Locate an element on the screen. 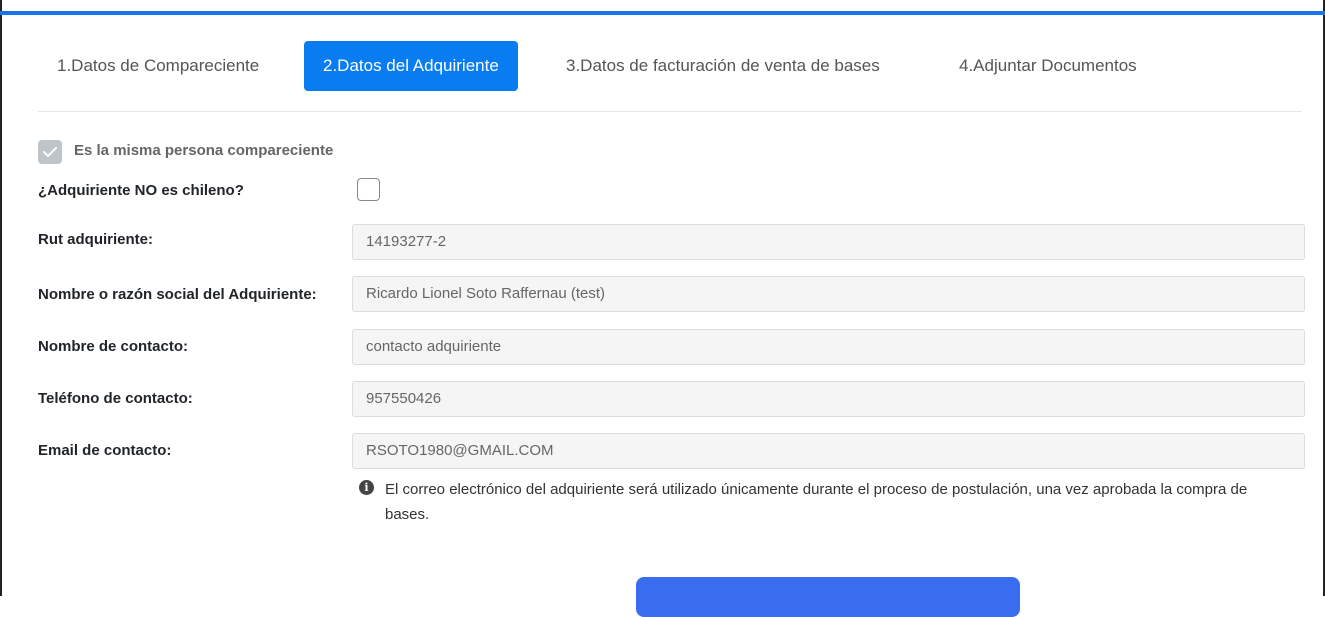 The image size is (1325, 617). name-field: Ricardo Lionel Soto Raffernau (test) is located at coordinates (828, 294).